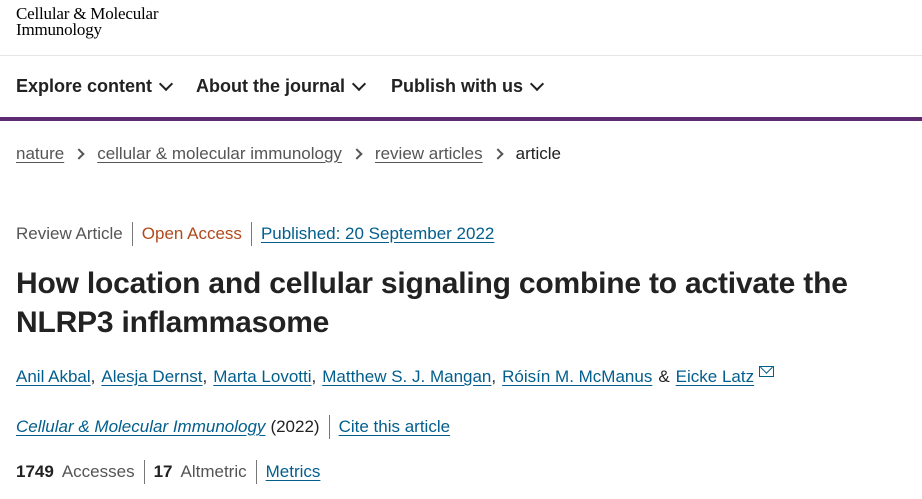  Describe the element at coordinates (295, 426) in the screenshot. I see `publication-year: (2022)` at that location.